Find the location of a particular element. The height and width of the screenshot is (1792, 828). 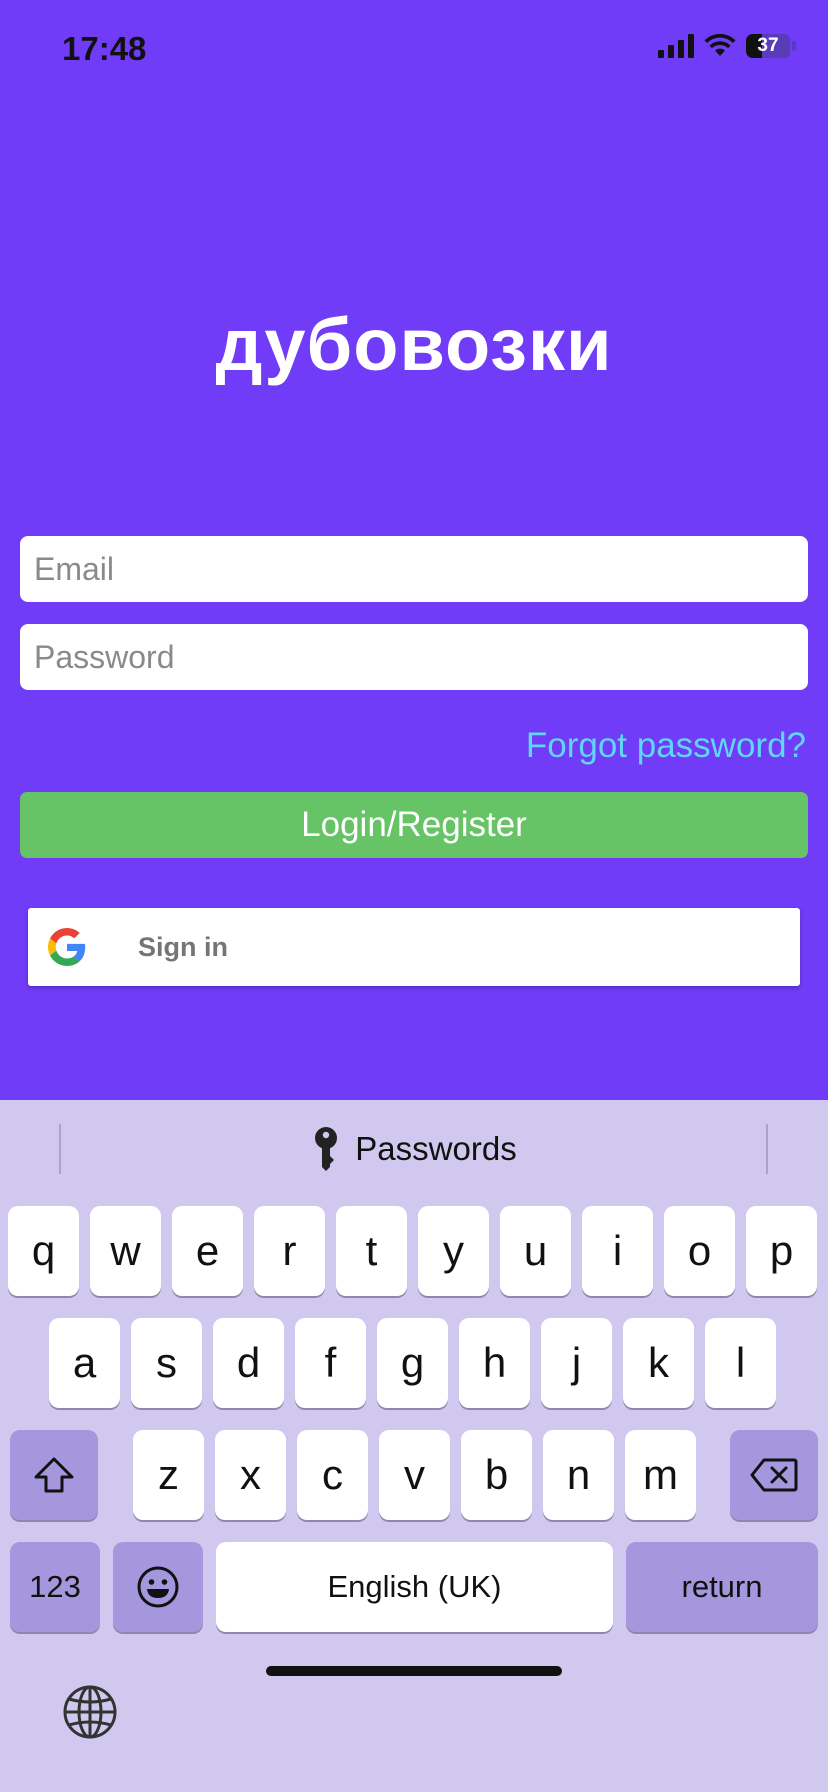

key-e: e is located at coordinates (207, 1251).